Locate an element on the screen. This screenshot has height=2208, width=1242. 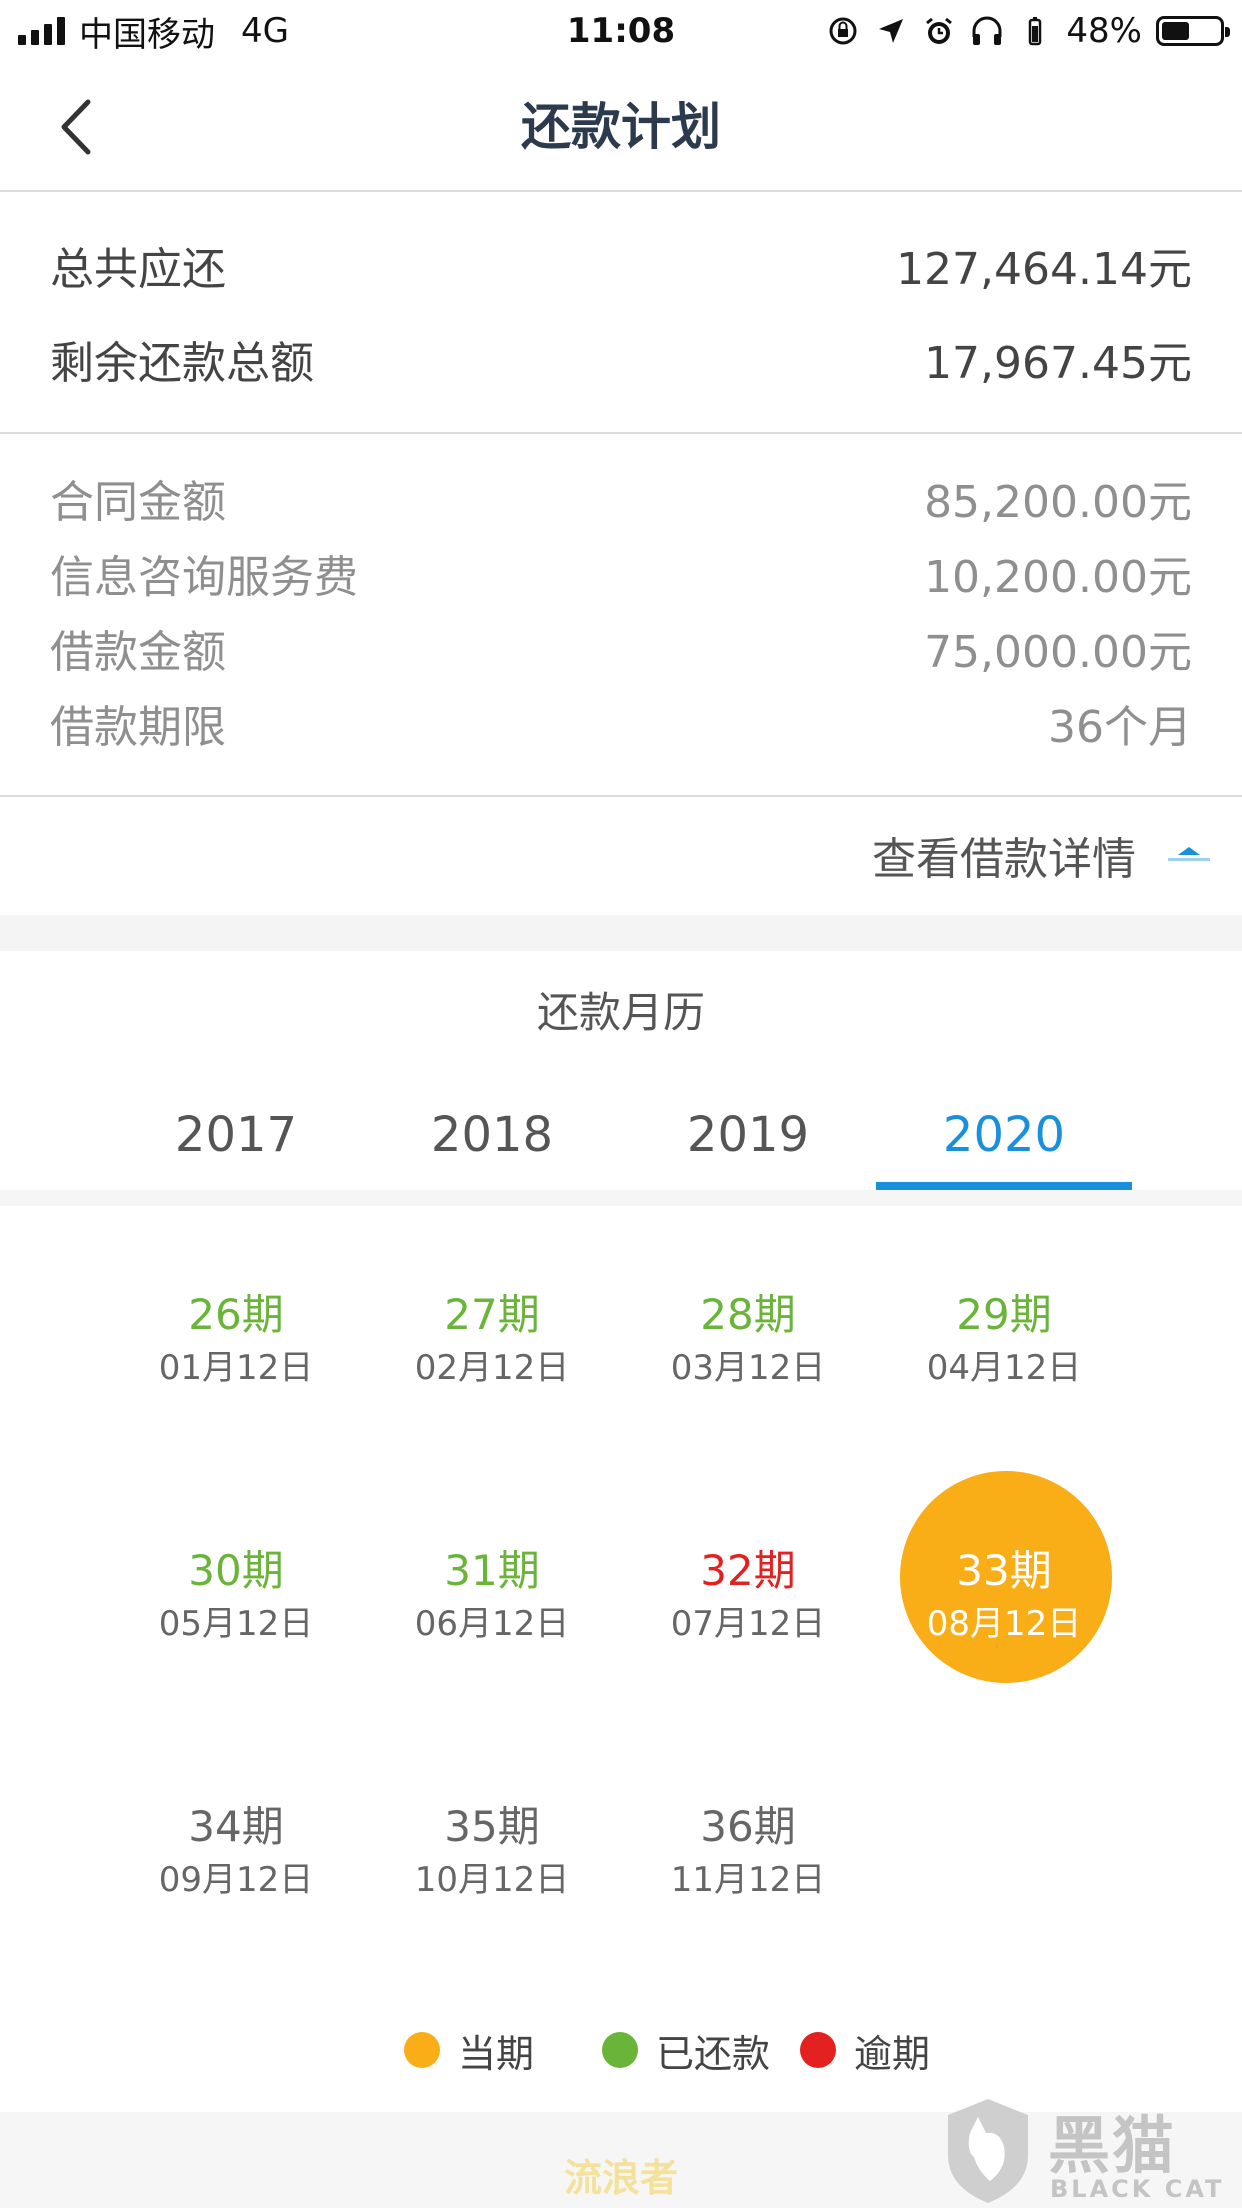
green-dot-icon is located at coordinates (620, 2050).